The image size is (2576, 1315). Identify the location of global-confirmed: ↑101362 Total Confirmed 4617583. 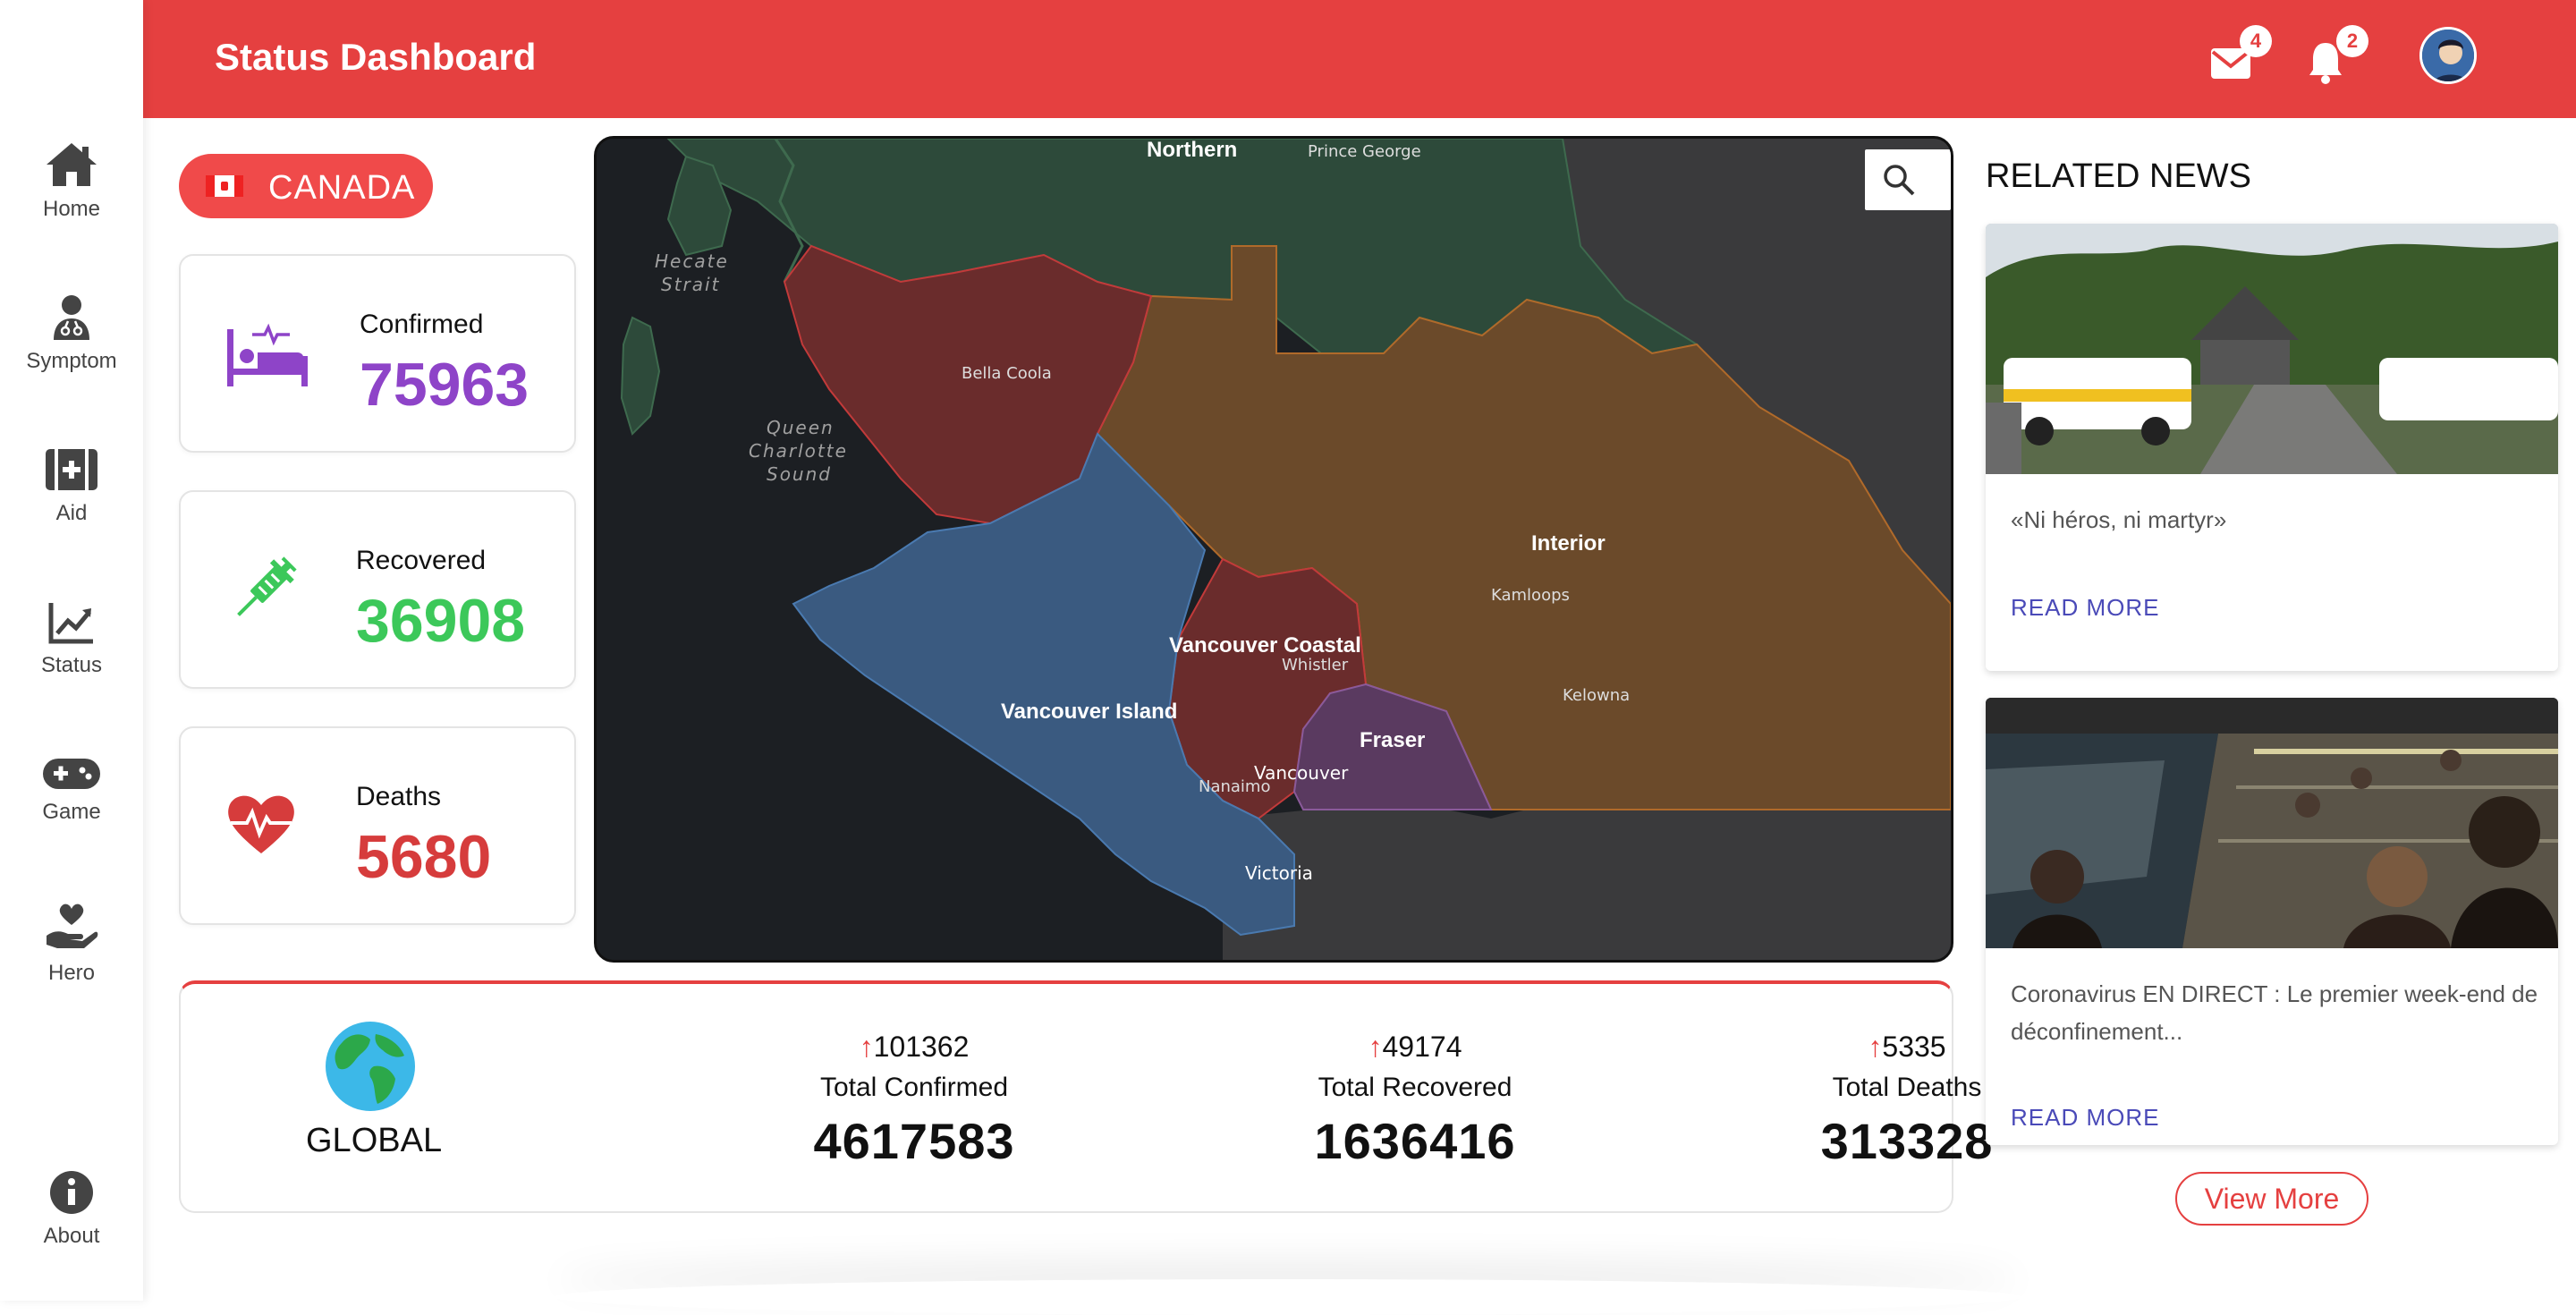
(914, 1100).